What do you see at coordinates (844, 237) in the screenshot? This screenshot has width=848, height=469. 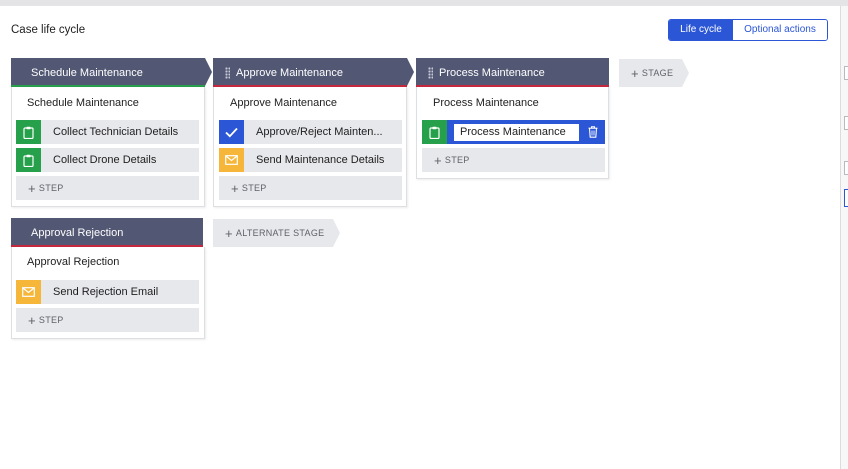 I see `right-properties-panel` at bounding box center [844, 237].